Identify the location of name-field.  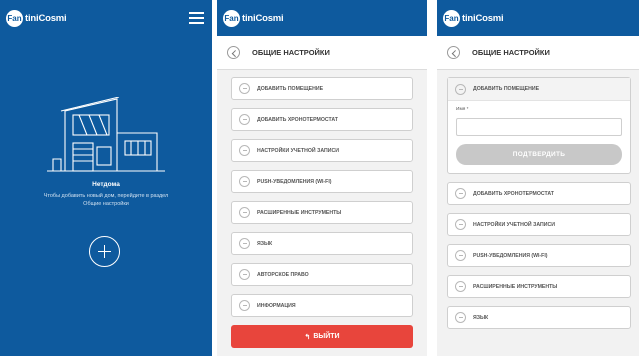
(539, 127).